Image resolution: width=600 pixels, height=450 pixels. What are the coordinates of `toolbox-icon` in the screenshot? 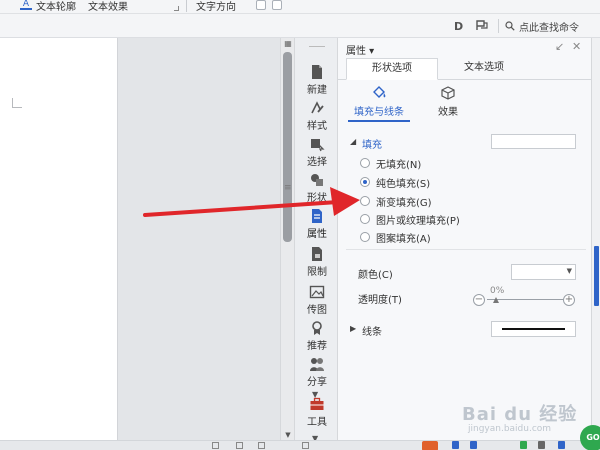 It's located at (317, 403).